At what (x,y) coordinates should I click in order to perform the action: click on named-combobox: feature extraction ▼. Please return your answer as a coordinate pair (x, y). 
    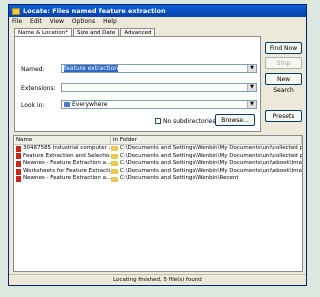
    Looking at the image, I should click on (159, 68).